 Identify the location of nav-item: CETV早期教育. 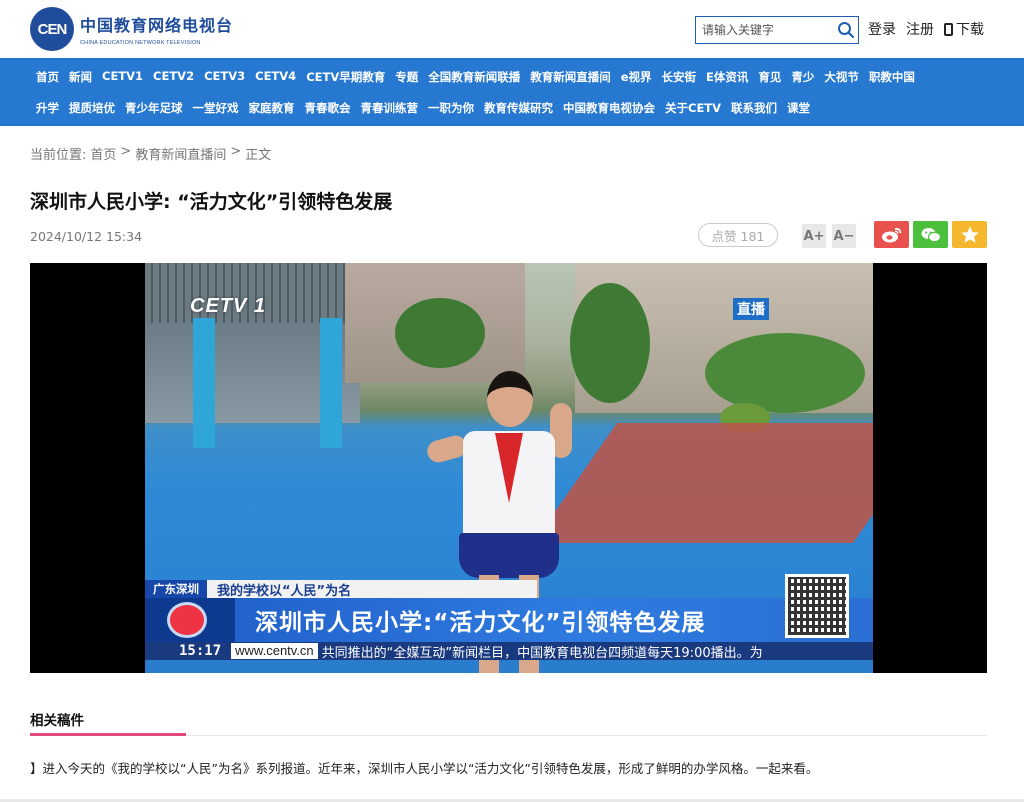
(345, 77).